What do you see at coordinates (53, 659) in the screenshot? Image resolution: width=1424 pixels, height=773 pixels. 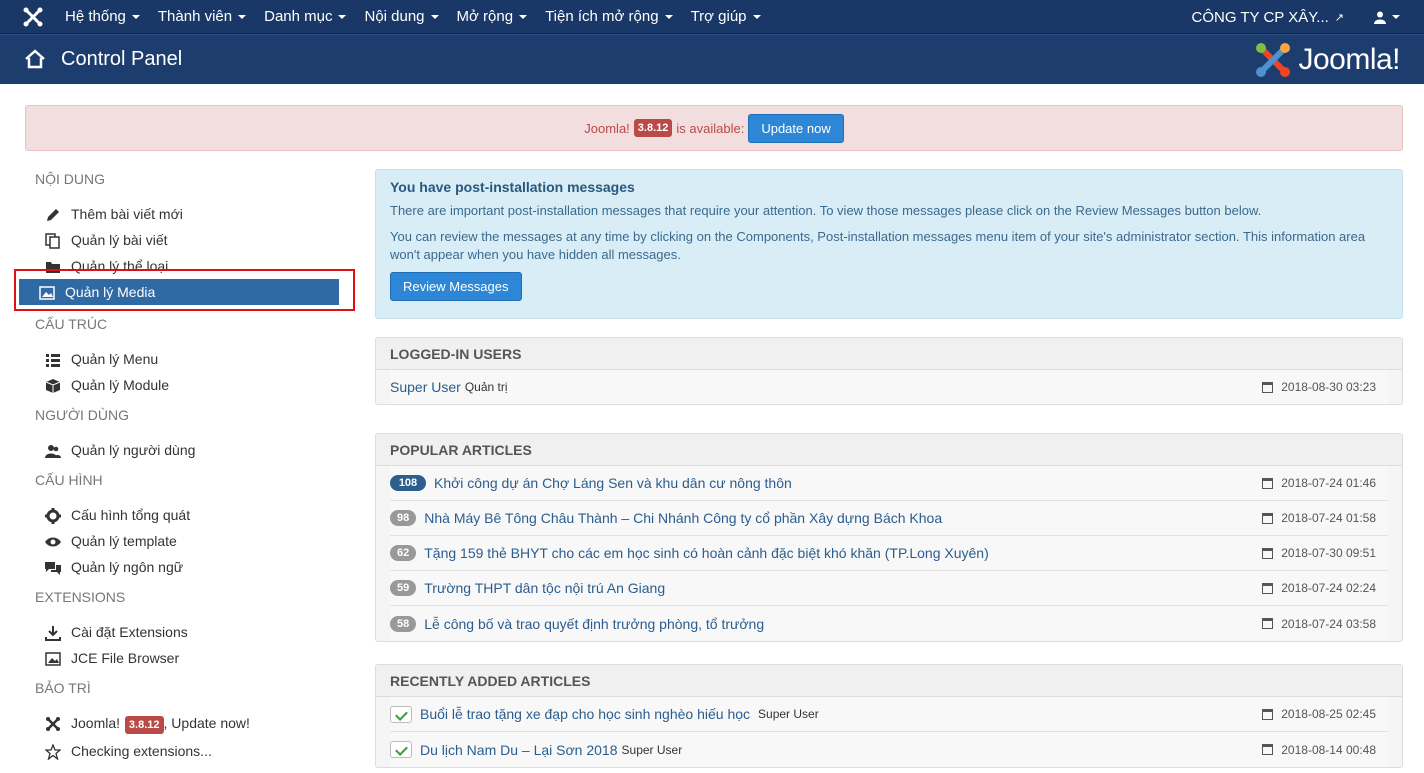 I see `image-icon` at bounding box center [53, 659].